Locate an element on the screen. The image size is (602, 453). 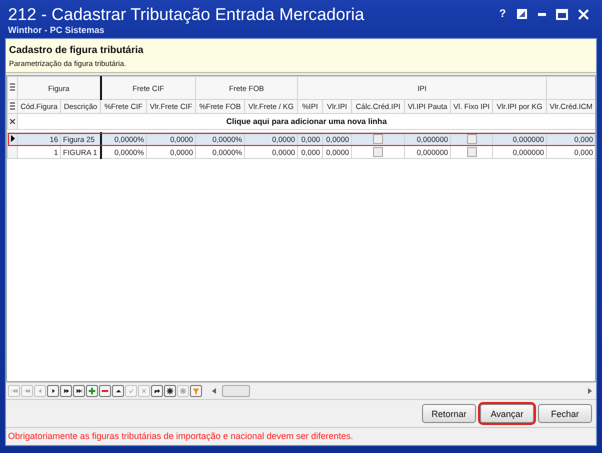
scroll-left-icon is located at coordinates (214, 391).